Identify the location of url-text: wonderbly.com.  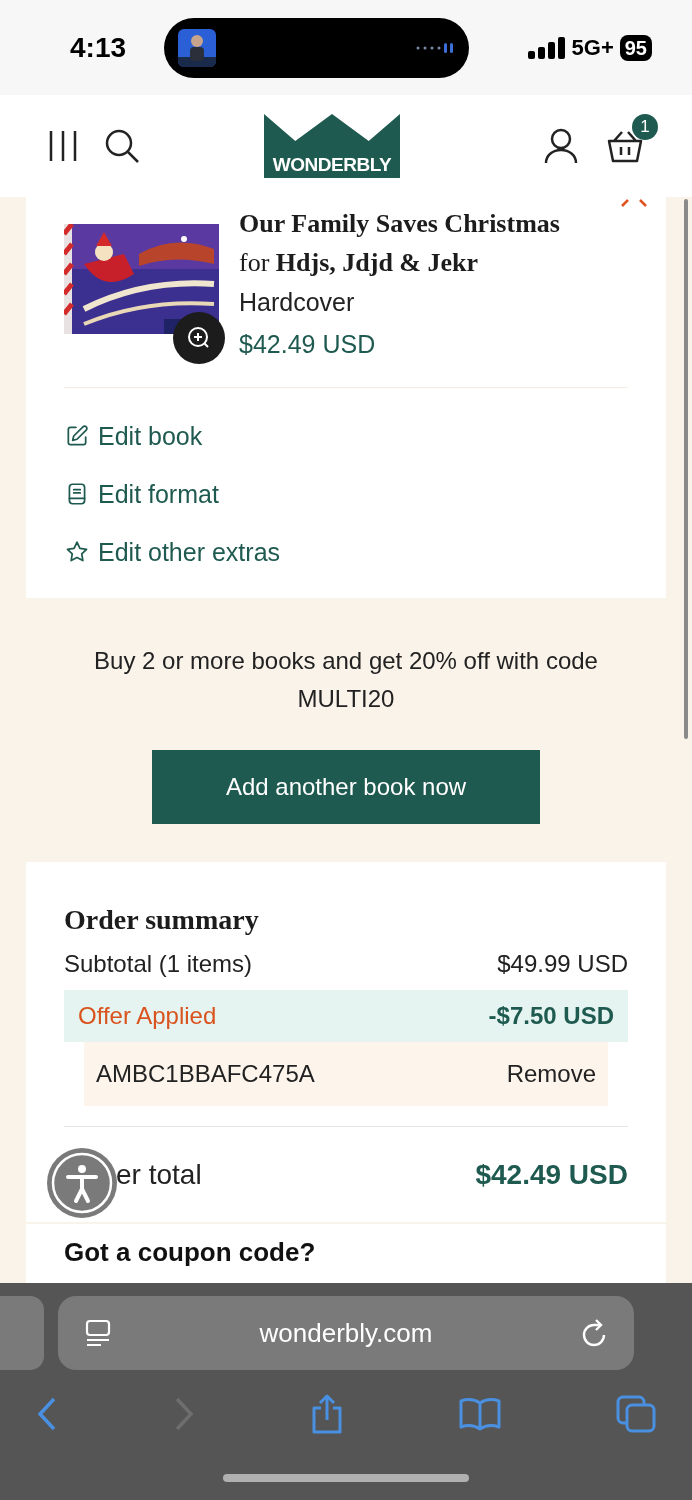
(346, 1333).